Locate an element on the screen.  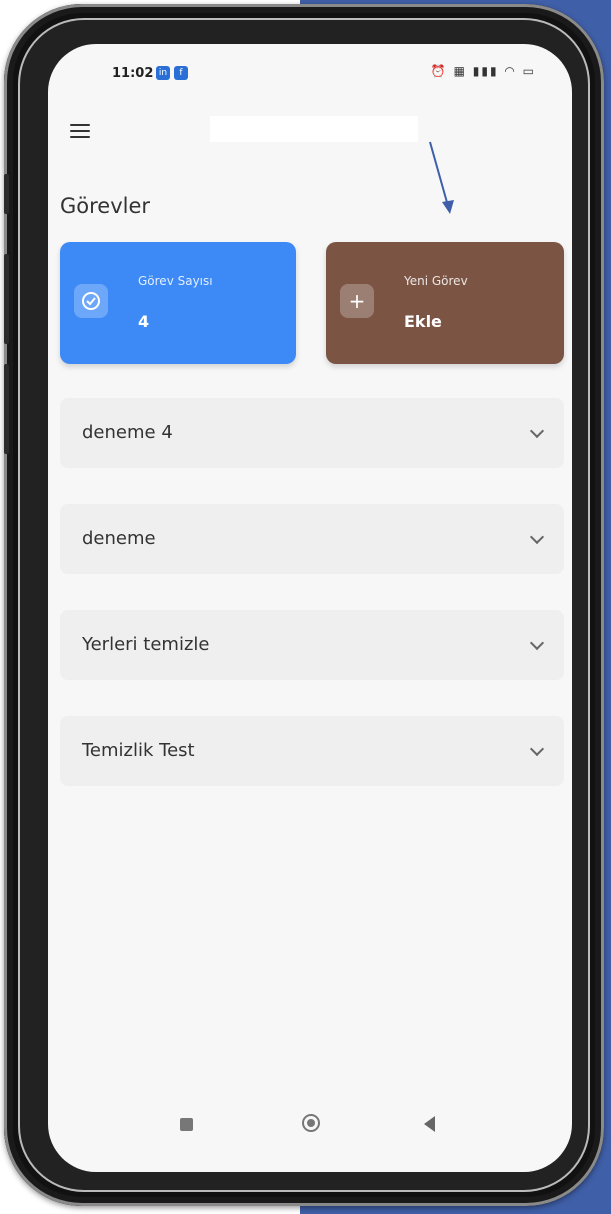
back-icon is located at coordinates (429, 1124).